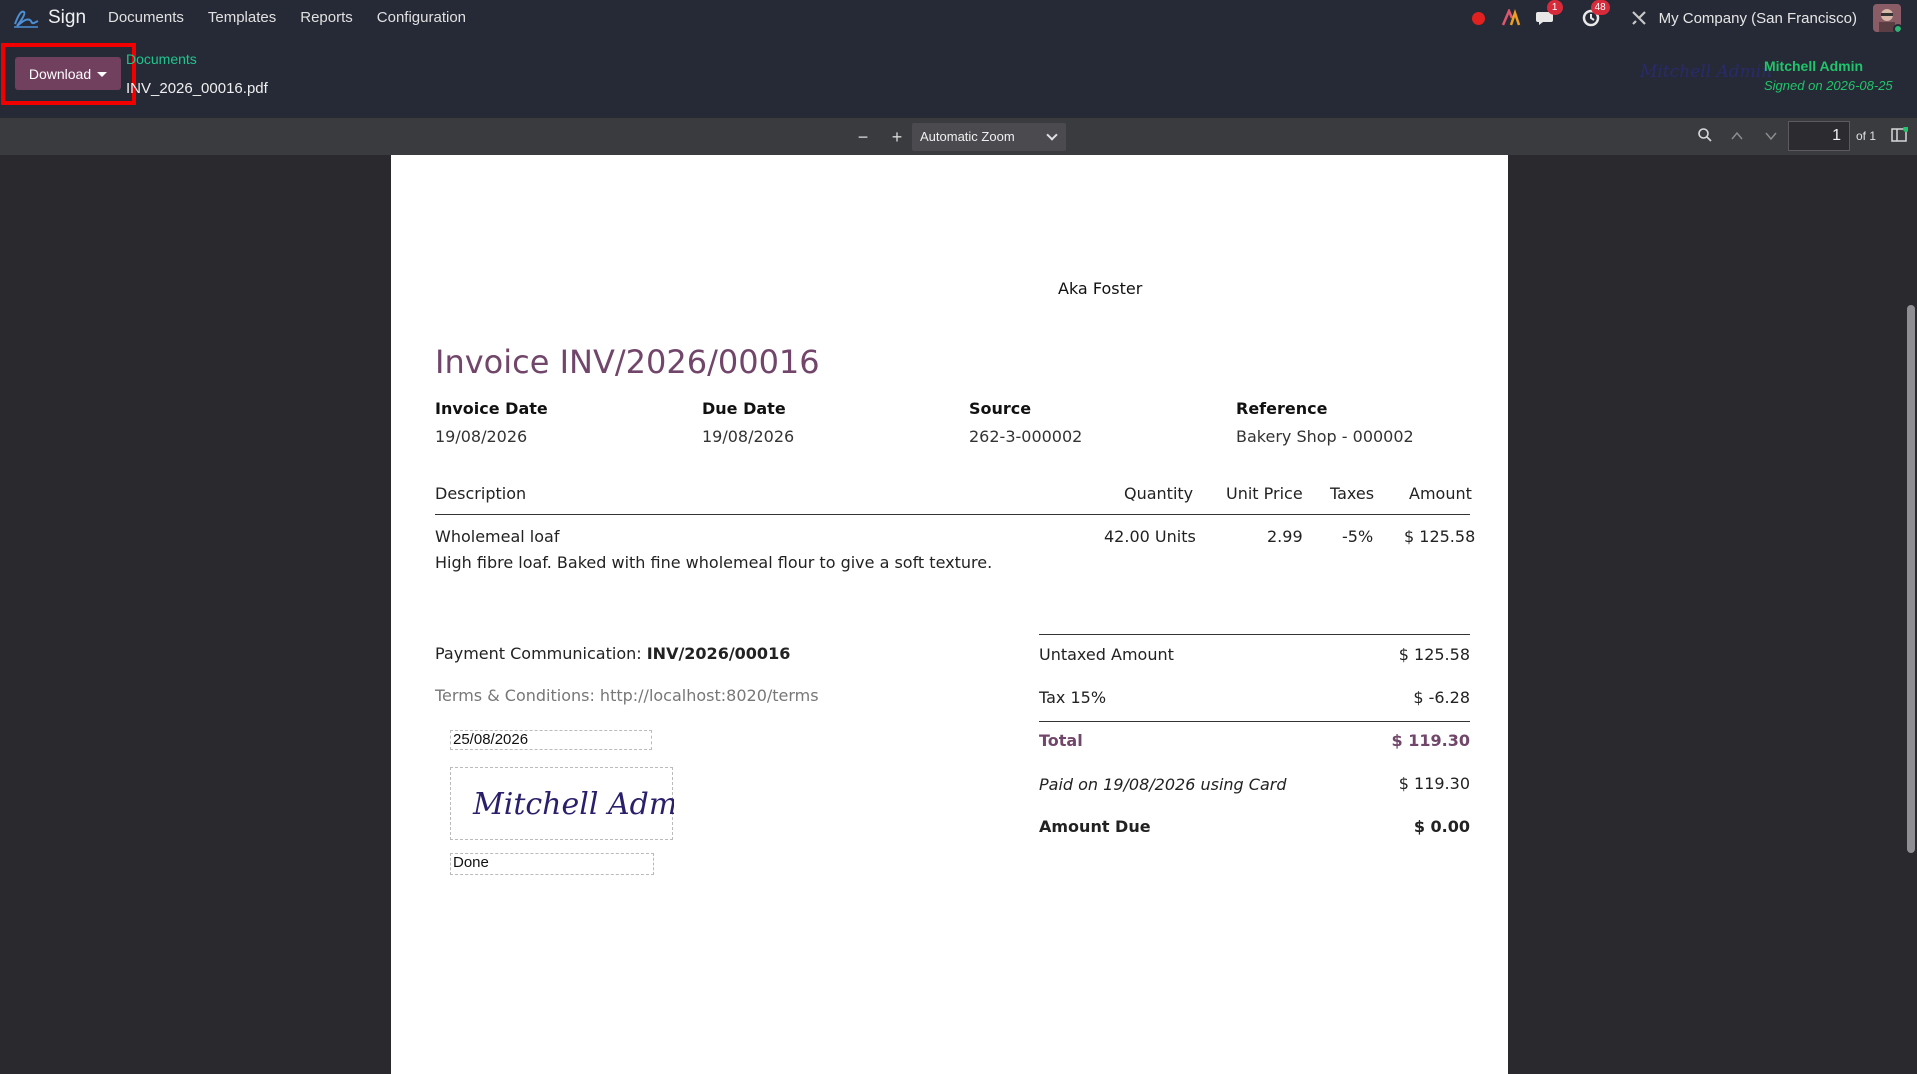 Image resolution: width=1917 pixels, height=1074 pixels. I want to click on column-quantity: Quantity, so click(1159, 493).